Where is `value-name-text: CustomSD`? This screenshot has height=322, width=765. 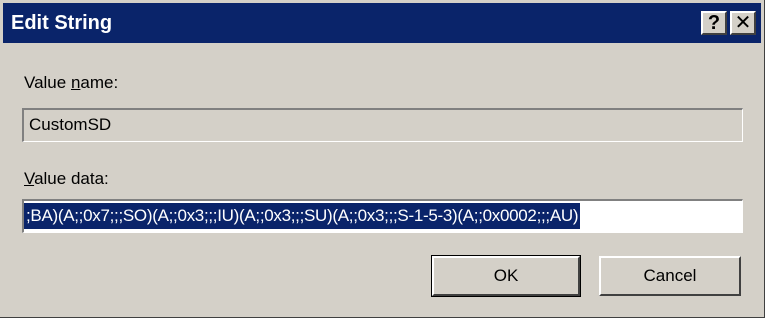
value-name-text: CustomSD is located at coordinates (70, 124).